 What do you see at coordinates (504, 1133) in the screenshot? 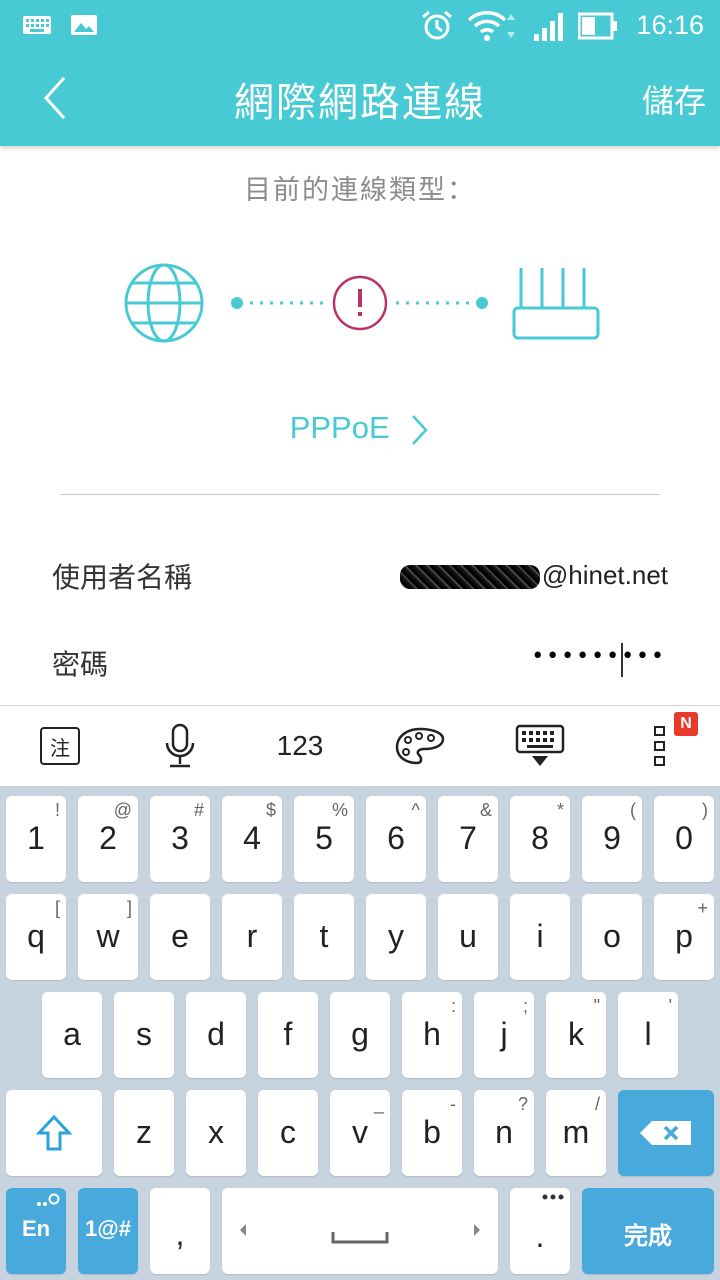
I see `key-n: n?` at bounding box center [504, 1133].